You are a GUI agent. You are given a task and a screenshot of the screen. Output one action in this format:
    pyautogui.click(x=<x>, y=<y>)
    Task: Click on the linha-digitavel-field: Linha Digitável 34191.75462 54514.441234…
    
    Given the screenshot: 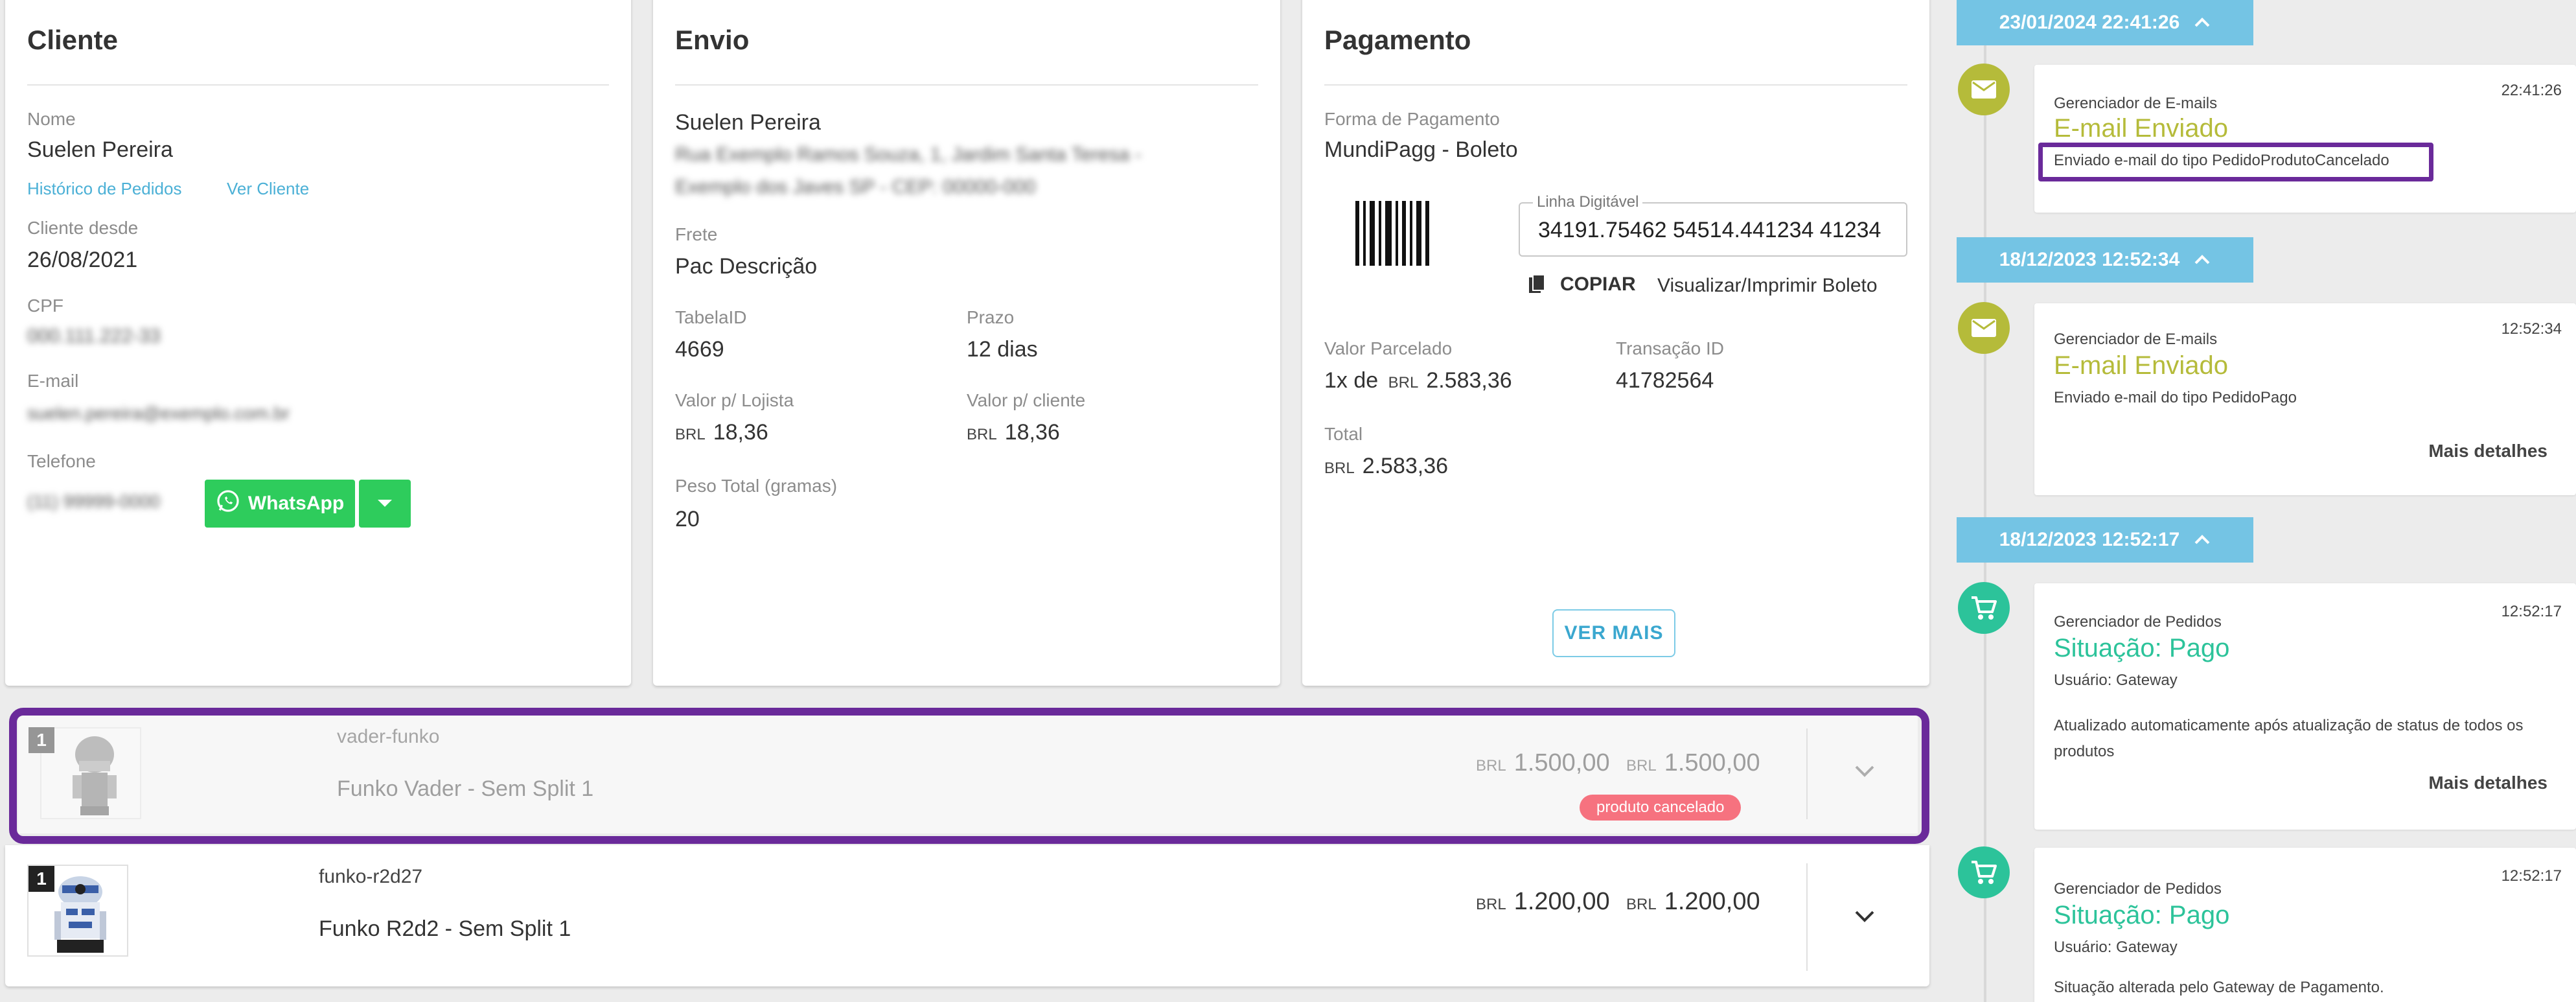 What is the action you would take?
    pyautogui.click(x=1713, y=225)
    